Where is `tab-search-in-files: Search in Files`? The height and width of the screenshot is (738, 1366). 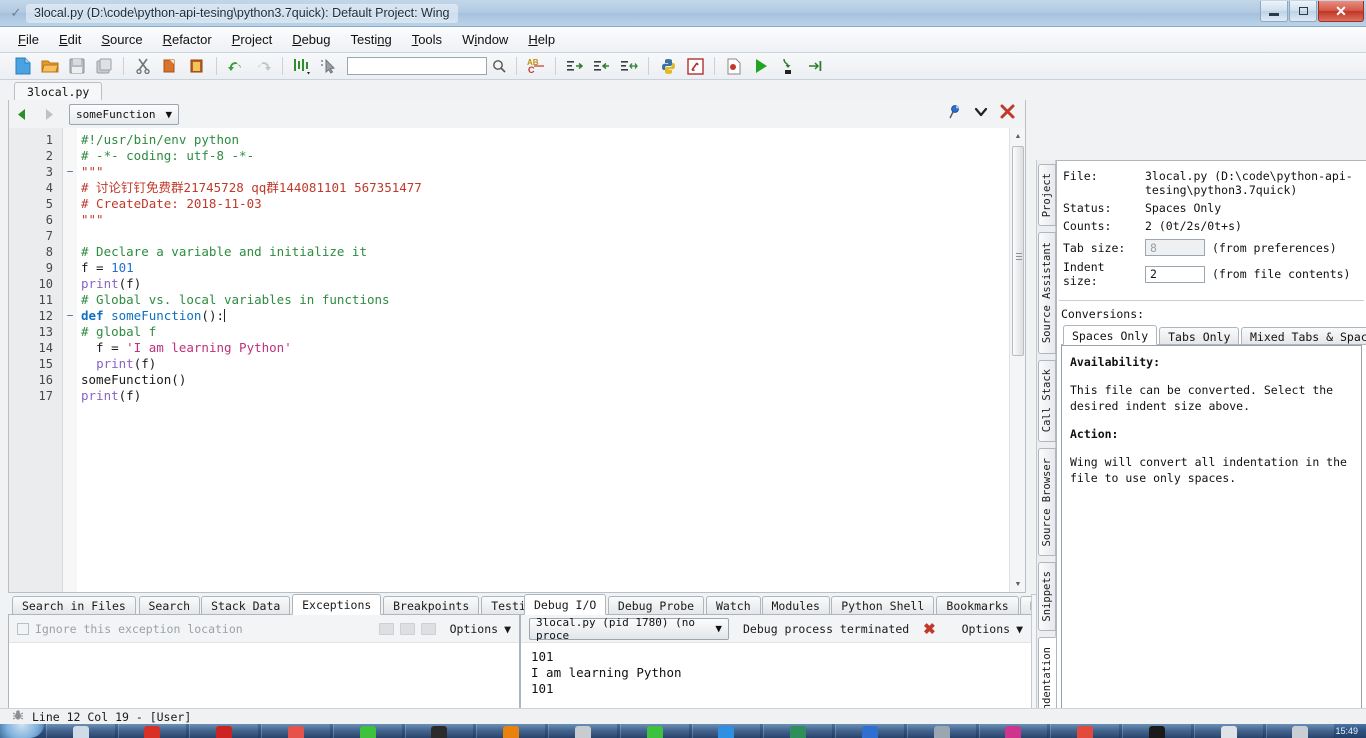 tab-search-in-files: Search in Files is located at coordinates (74, 605).